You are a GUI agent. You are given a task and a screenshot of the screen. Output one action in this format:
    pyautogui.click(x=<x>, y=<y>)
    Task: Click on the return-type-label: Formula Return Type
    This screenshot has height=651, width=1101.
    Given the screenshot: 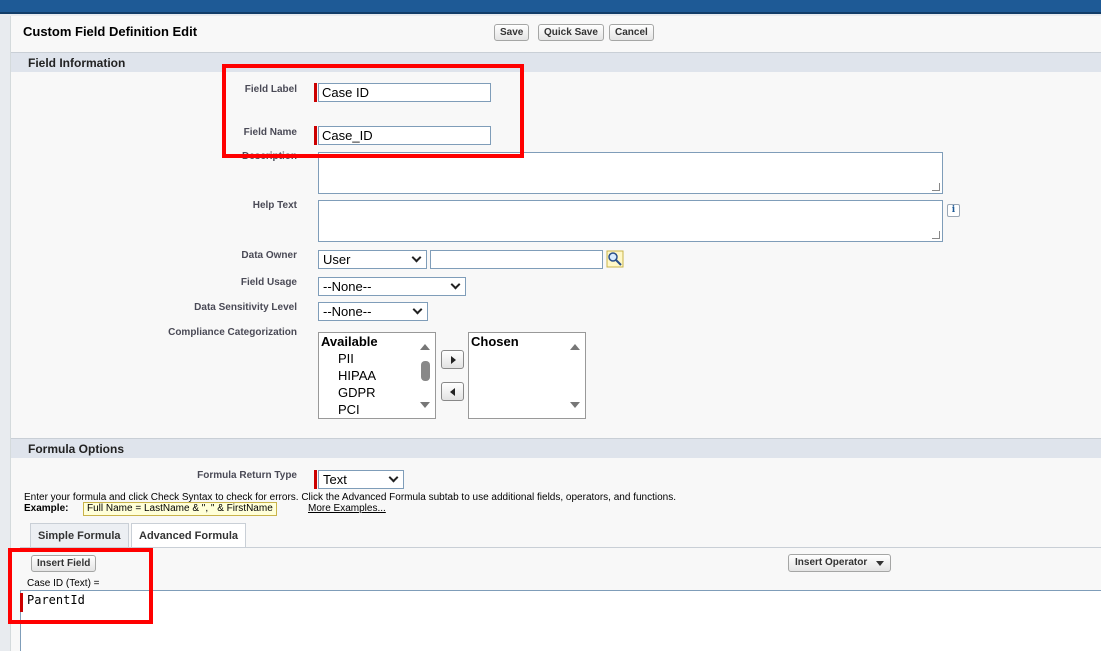 What is the action you would take?
    pyautogui.click(x=247, y=475)
    